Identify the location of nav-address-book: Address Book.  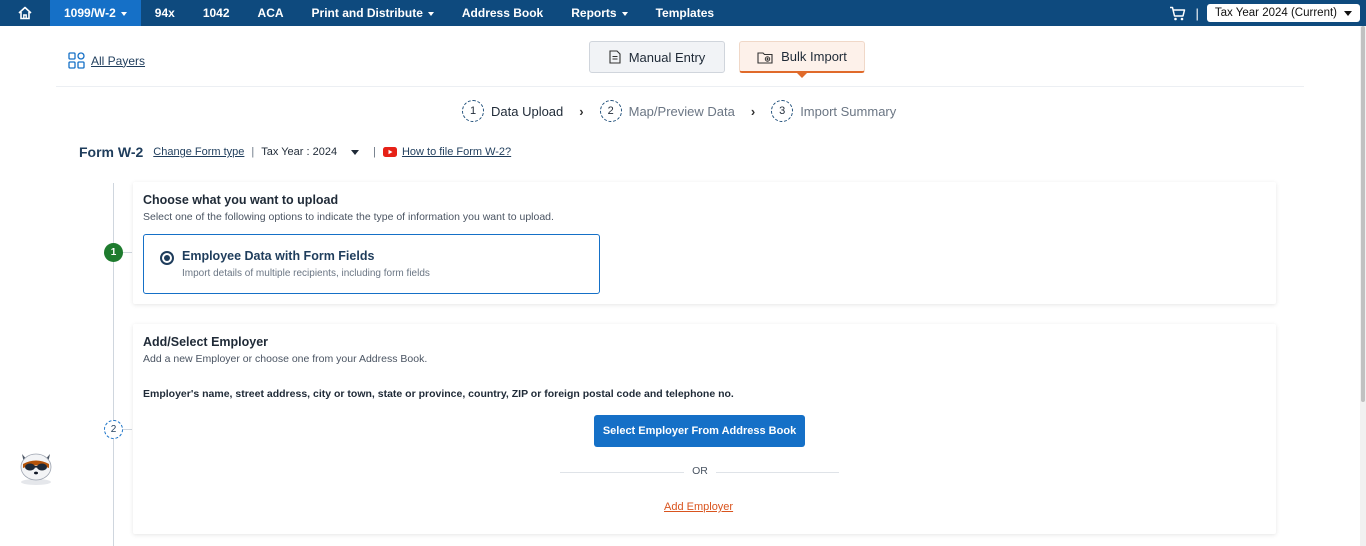
(502, 13).